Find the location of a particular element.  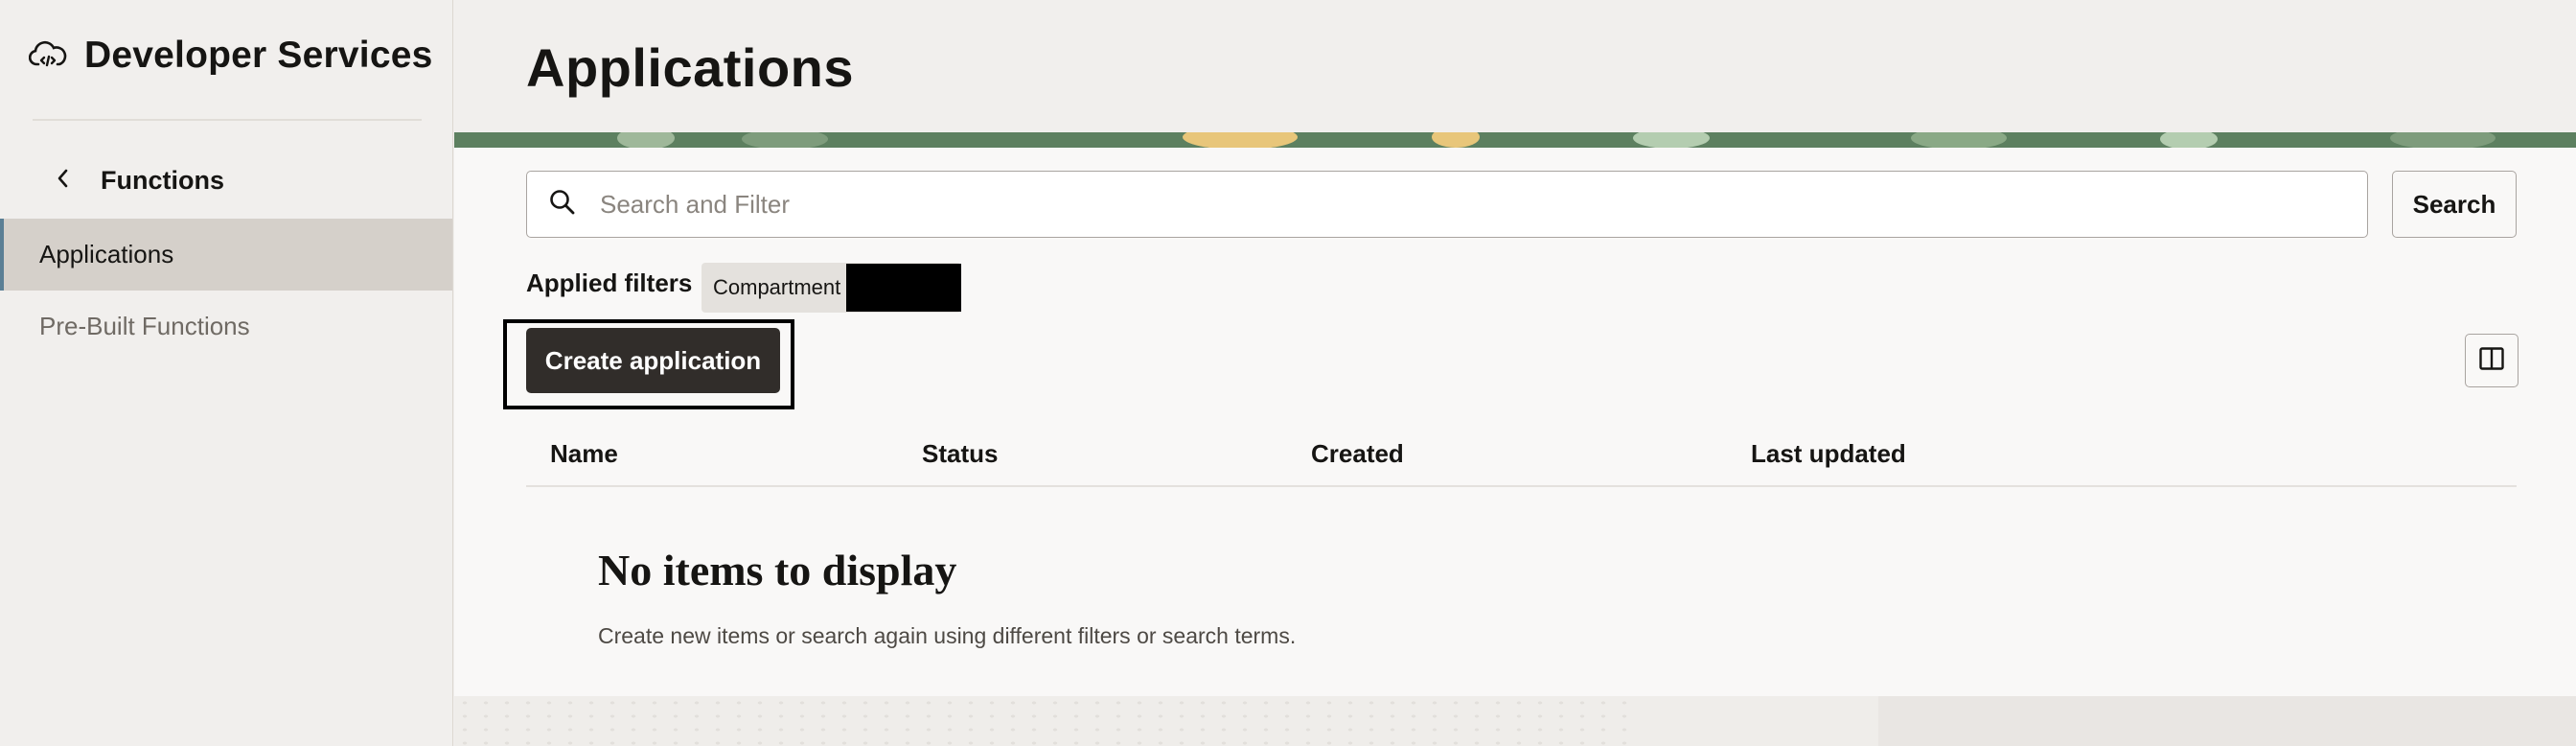

sidebar-item-pre-built-functions: Pre-Built Functions is located at coordinates (226, 326).